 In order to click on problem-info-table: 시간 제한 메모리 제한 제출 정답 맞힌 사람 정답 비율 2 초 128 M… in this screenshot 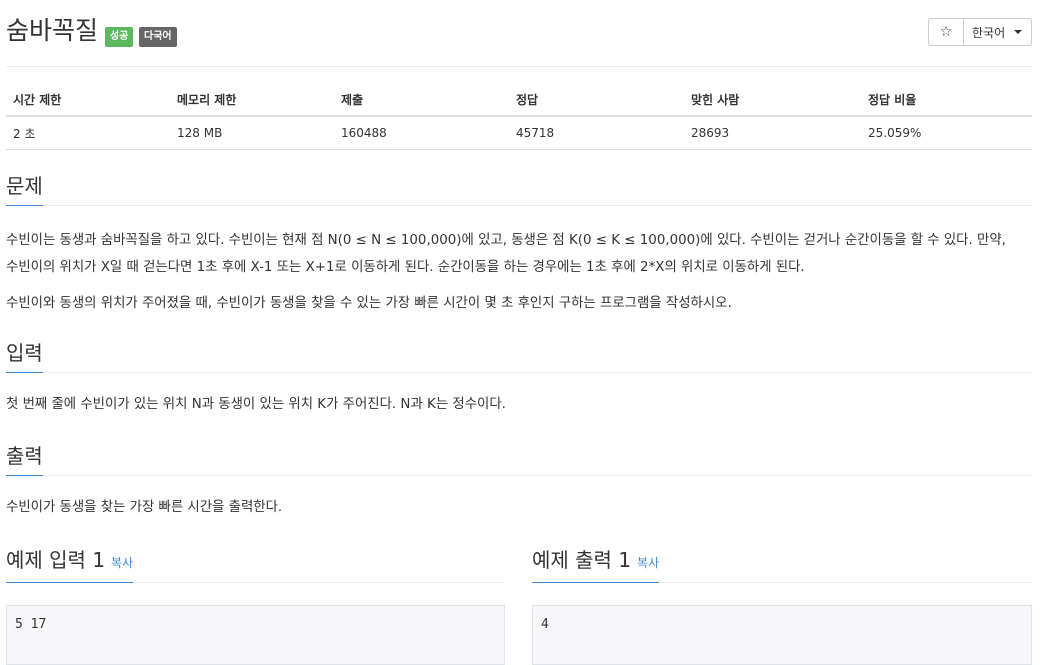, I will do `click(519, 117)`.